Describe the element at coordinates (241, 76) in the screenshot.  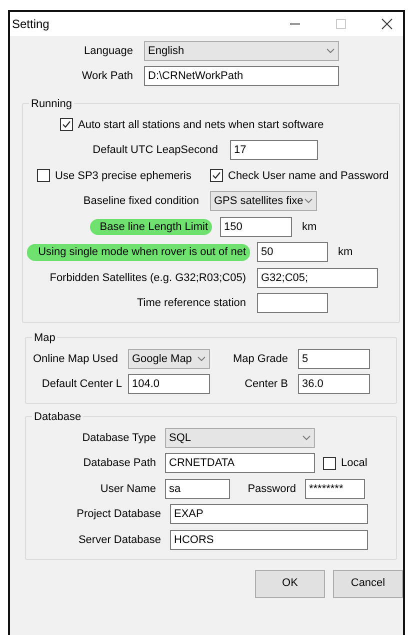
I see `input-field: D:\CRNetWorkPath` at that location.